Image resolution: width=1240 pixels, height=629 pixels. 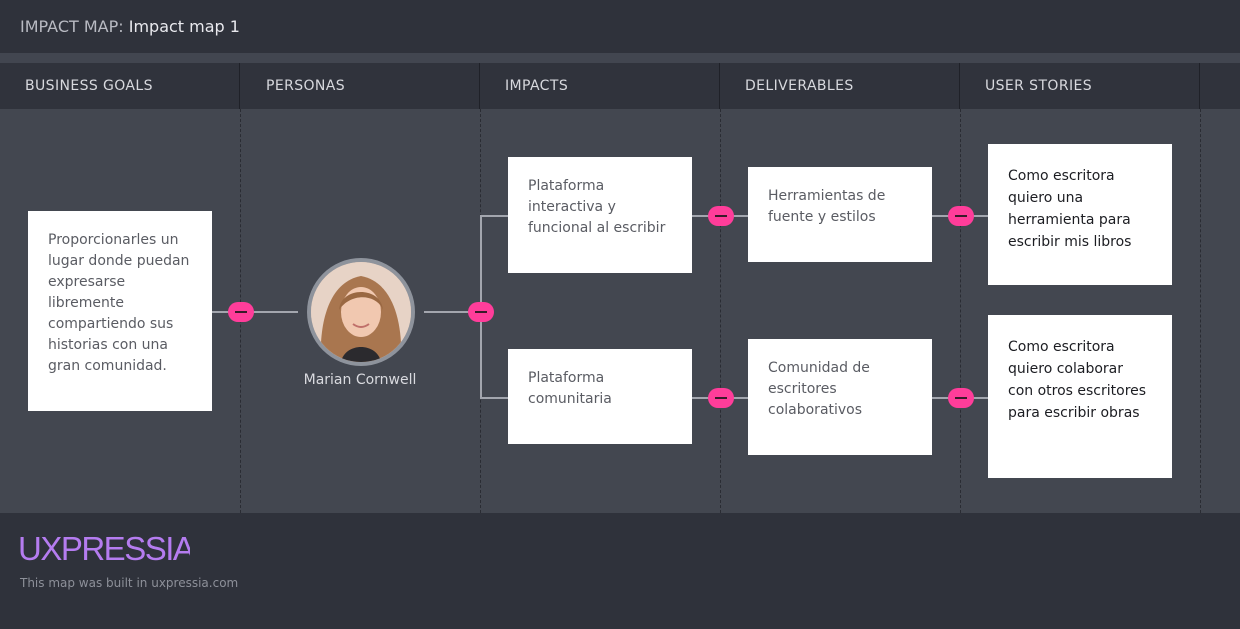 I want to click on impact-card: Plataforma comunitaria, so click(x=600, y=396).